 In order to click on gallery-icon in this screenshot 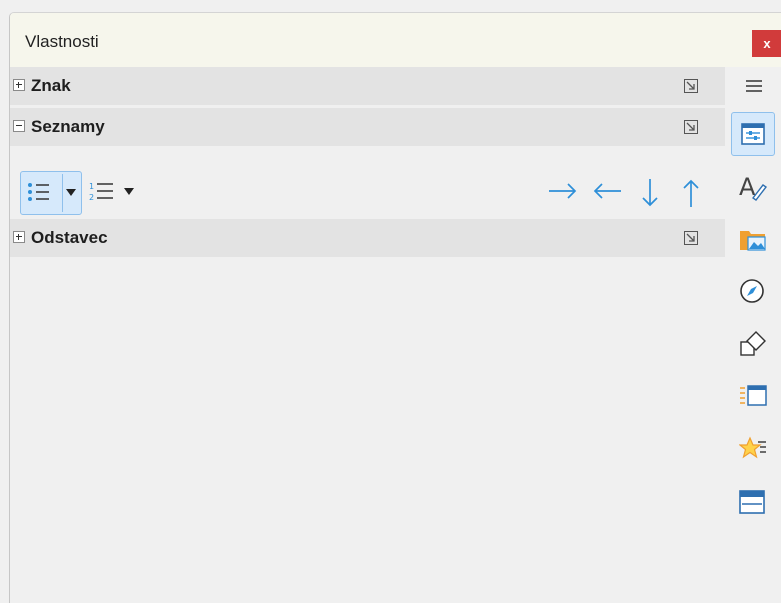, I will do `click(753, 241)`.